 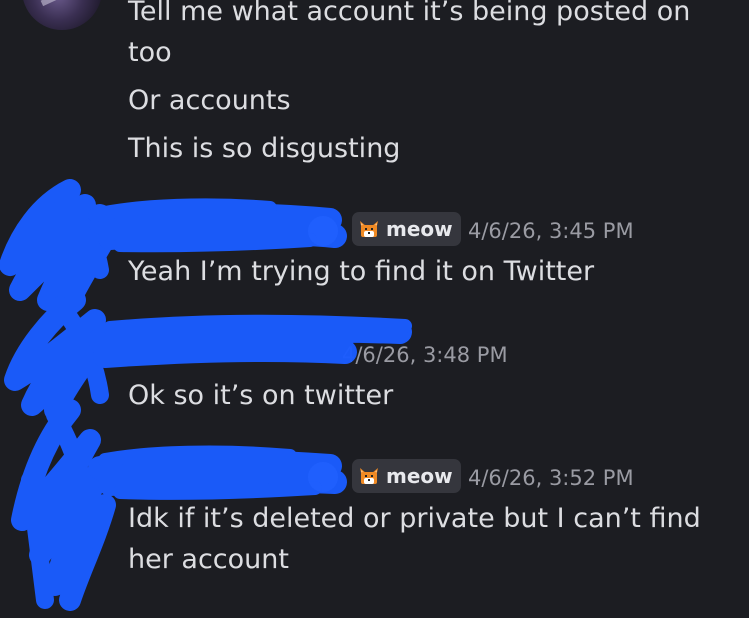 I want to click on message-text: Yeah I’m trying to find it on Twitter, so click(x=361, y=271).